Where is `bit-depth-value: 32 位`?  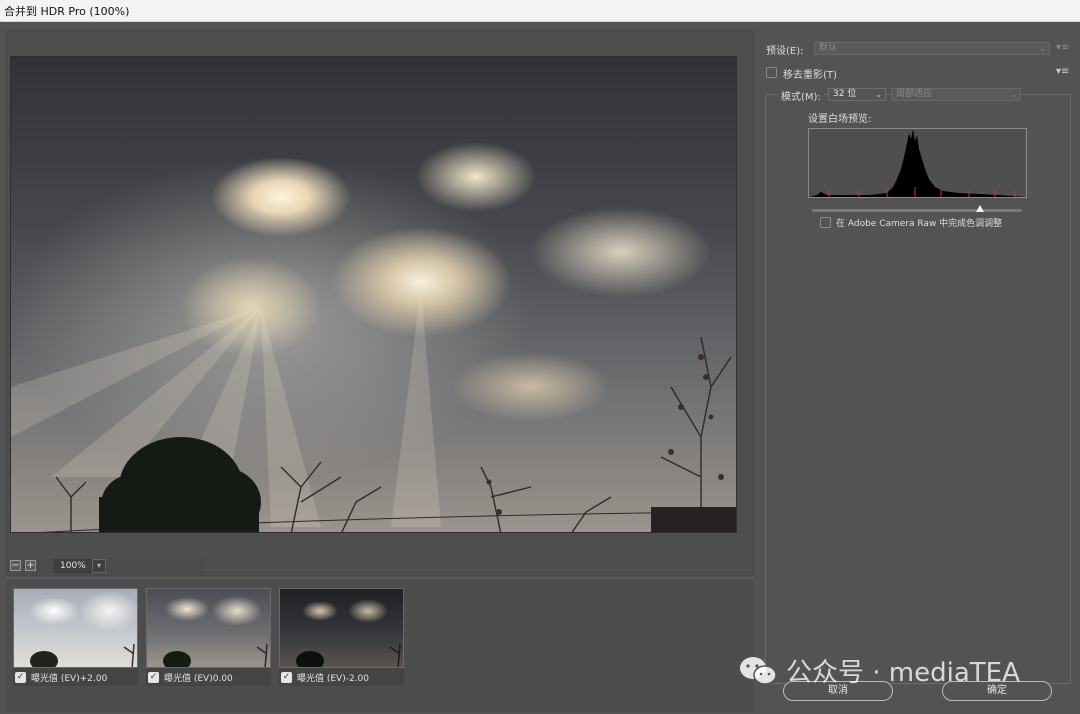 bit-depth-value: 32 位 is located at coordinates (845, 94).